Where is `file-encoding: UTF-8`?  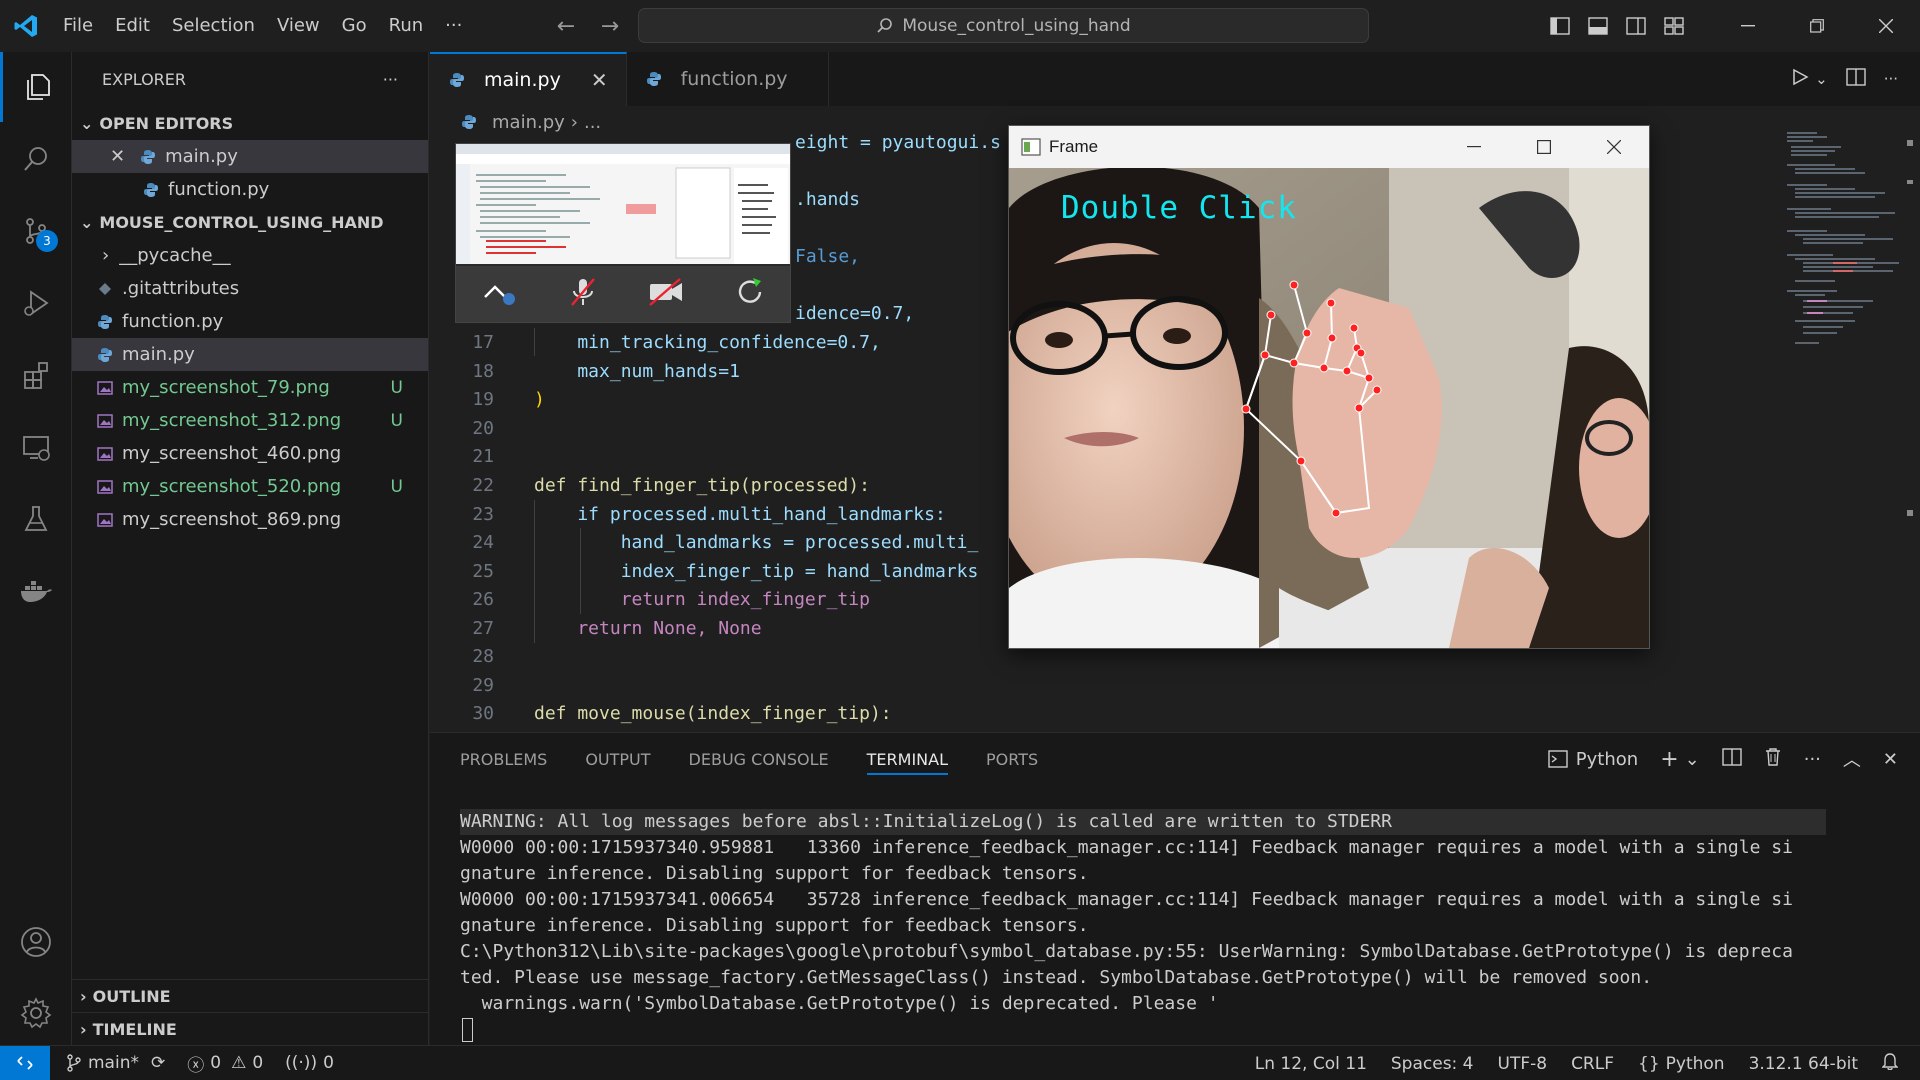 file-encoding: UTF-8 is located at coordinates (1523, 1064).